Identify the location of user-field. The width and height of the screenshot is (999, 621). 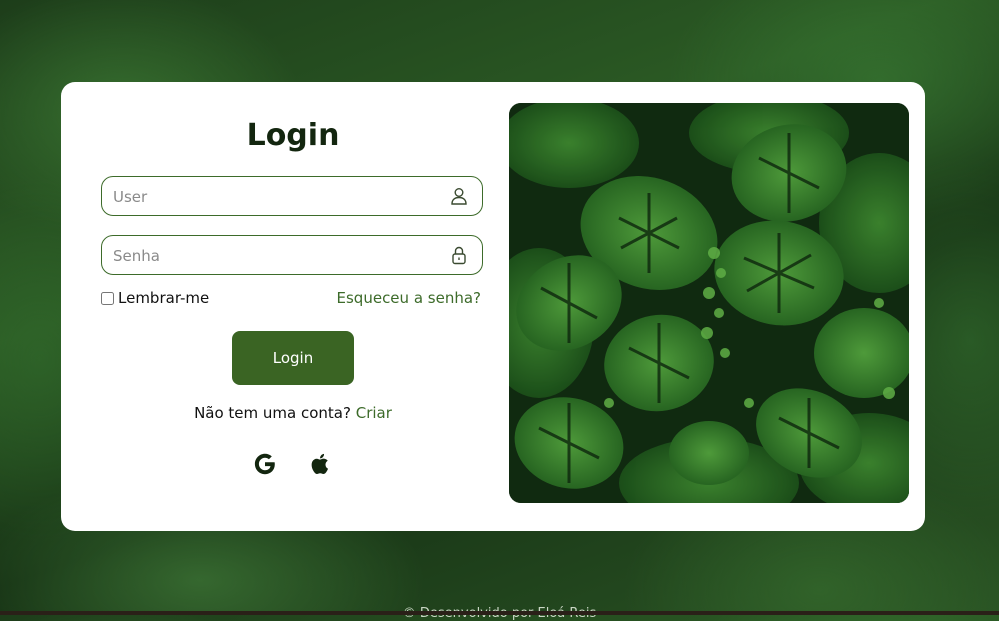
(292, 196).